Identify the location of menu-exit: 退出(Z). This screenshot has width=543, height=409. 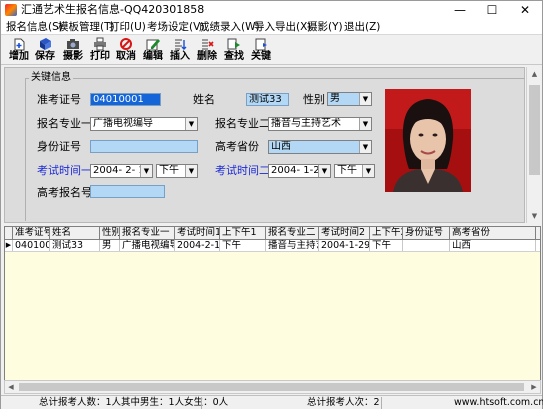
(362, 27).